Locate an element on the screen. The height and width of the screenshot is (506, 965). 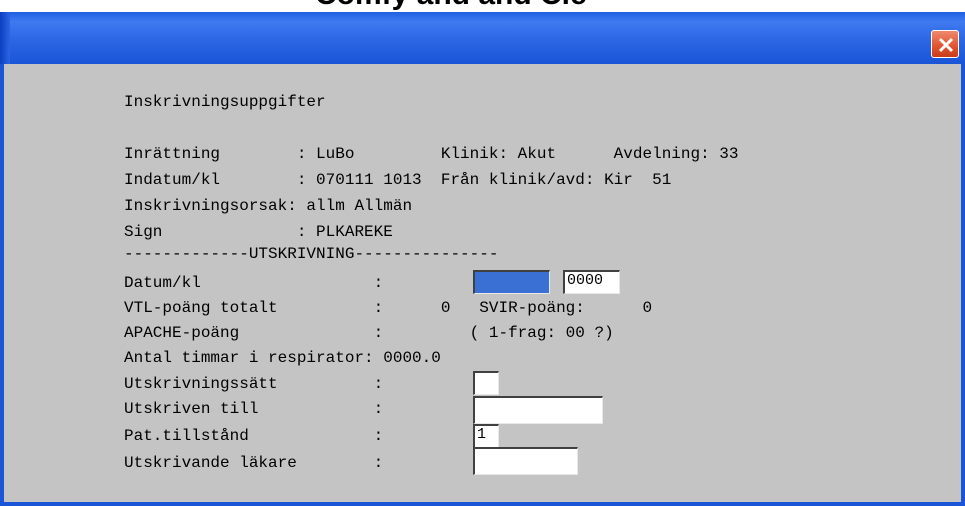
utskriven-till-field is located at coordinates (538, 410).